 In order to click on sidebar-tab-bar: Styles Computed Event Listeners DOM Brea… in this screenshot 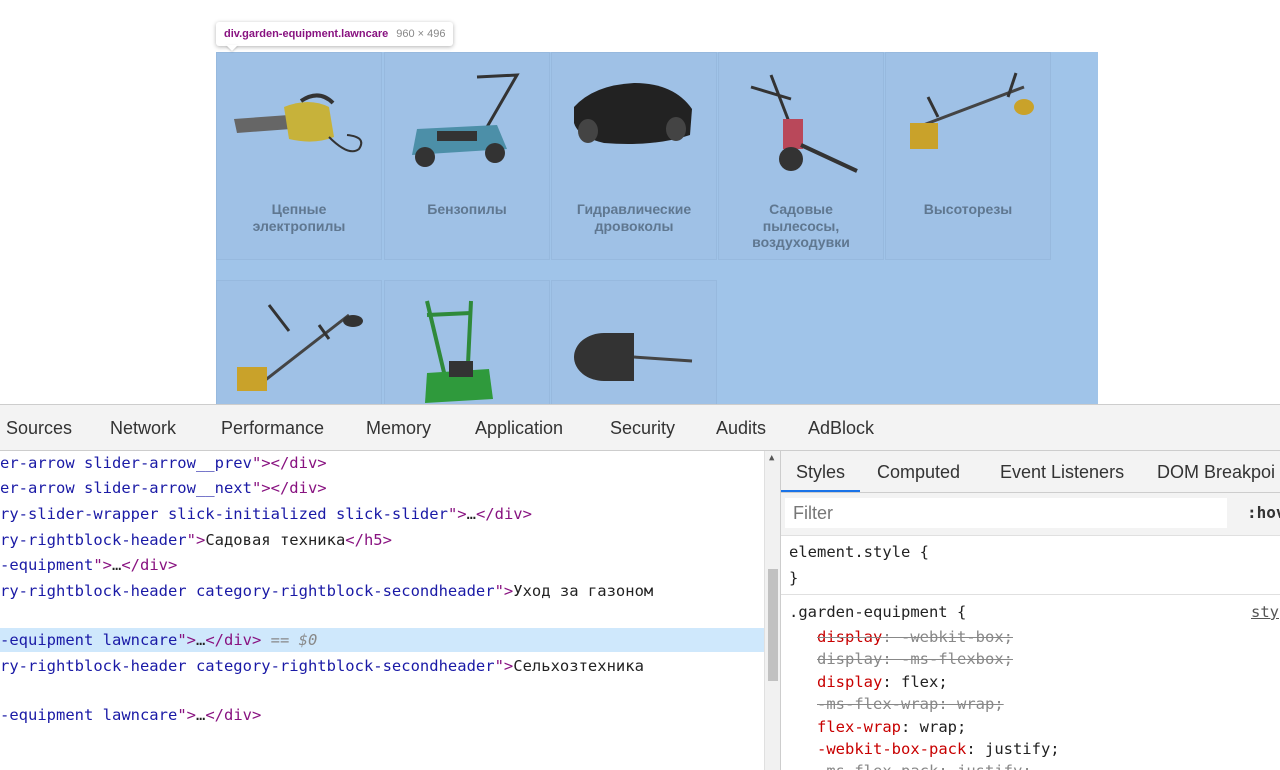, I will do `click(1030, 472)`.